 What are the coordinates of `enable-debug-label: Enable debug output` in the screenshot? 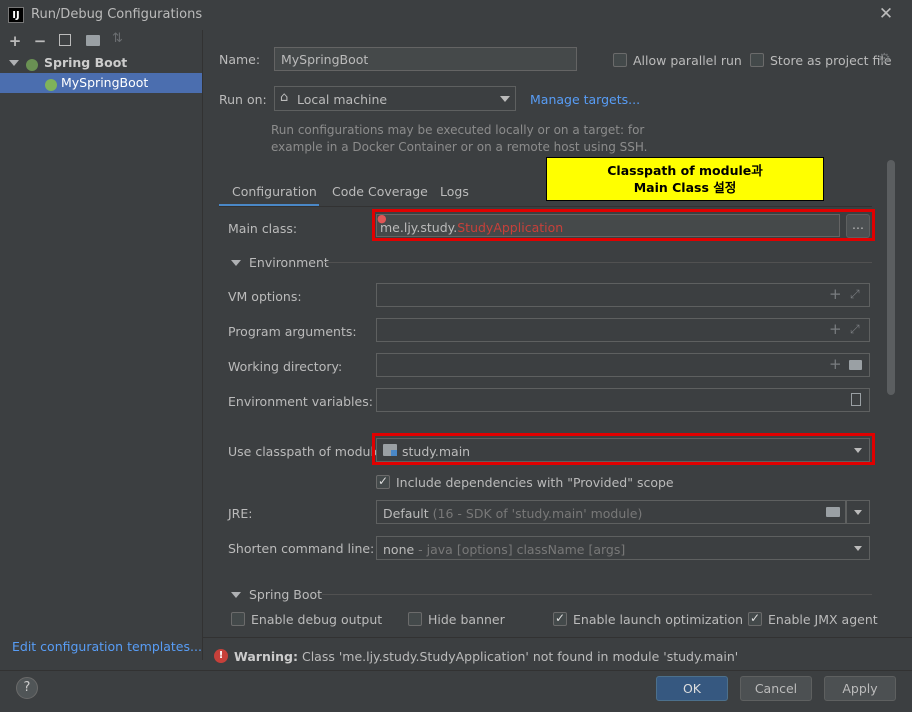 It's located at (317, 619).